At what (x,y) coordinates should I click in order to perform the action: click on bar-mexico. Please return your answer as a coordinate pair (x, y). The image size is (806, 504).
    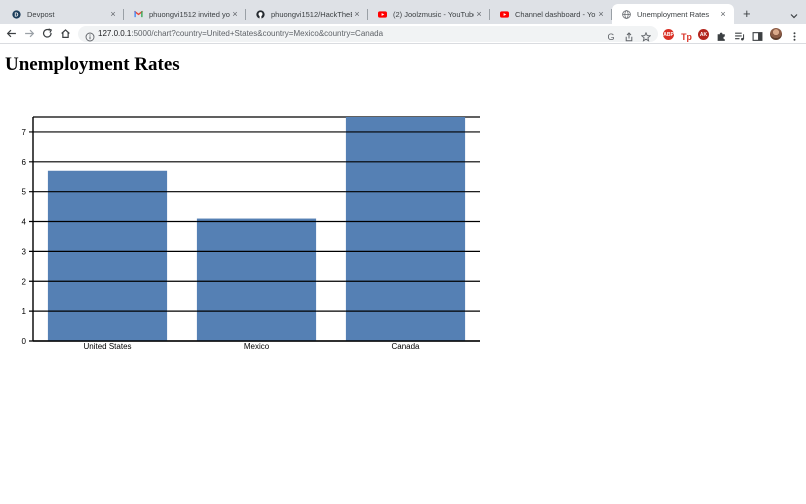
    Looking at the image, I should click on (256, 279).